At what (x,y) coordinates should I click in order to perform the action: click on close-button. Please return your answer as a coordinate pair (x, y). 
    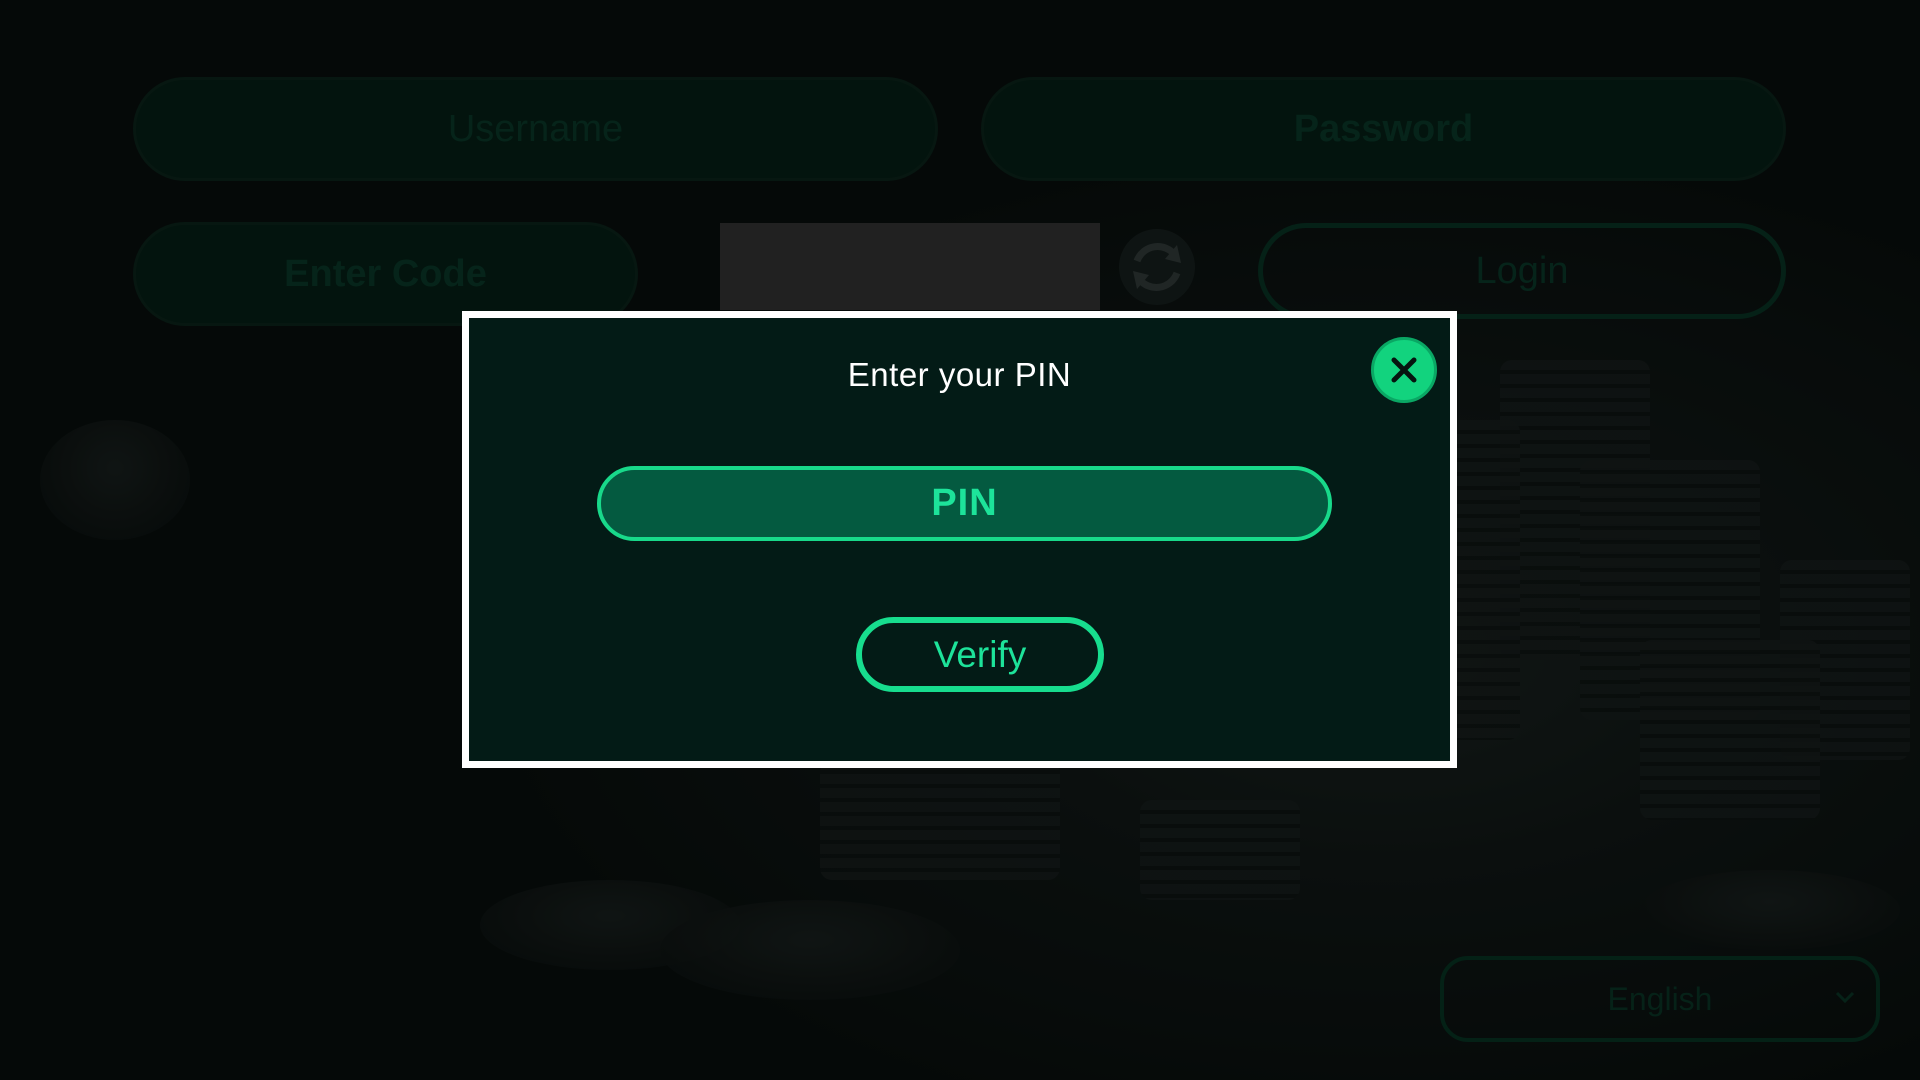
    Looking at the image, I should click on (1404, 370).